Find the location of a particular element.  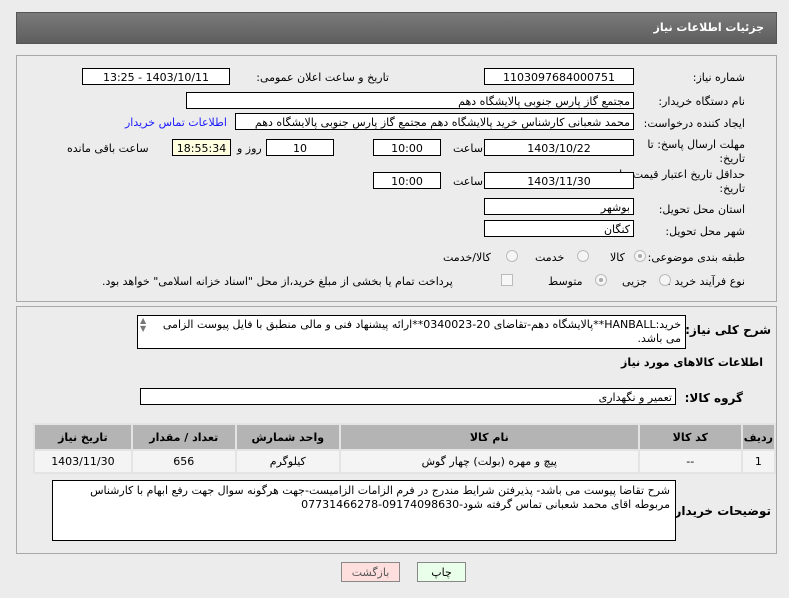

validity-label-2: تاریخ: is located at coordinates (732, 188).